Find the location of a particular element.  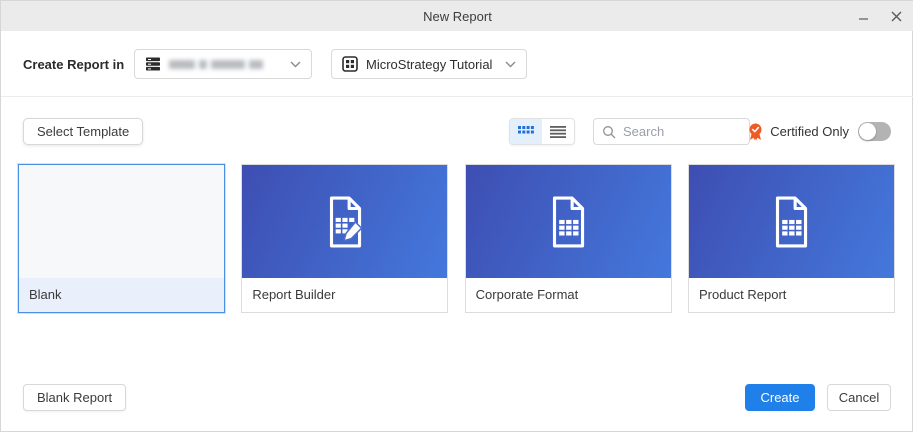

server-icon is located at coordinates (153, 64).